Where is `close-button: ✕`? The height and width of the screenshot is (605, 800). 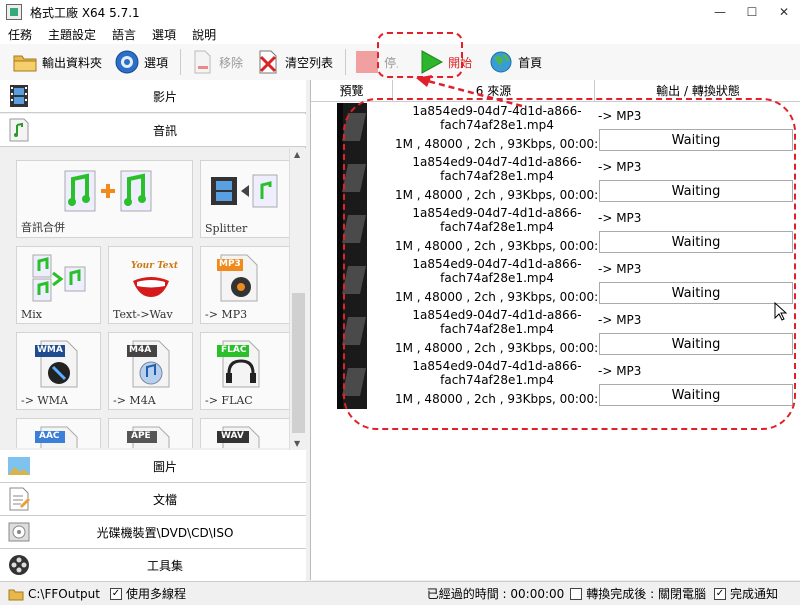
close-button: ✕ is located at coordinates (784, 12).